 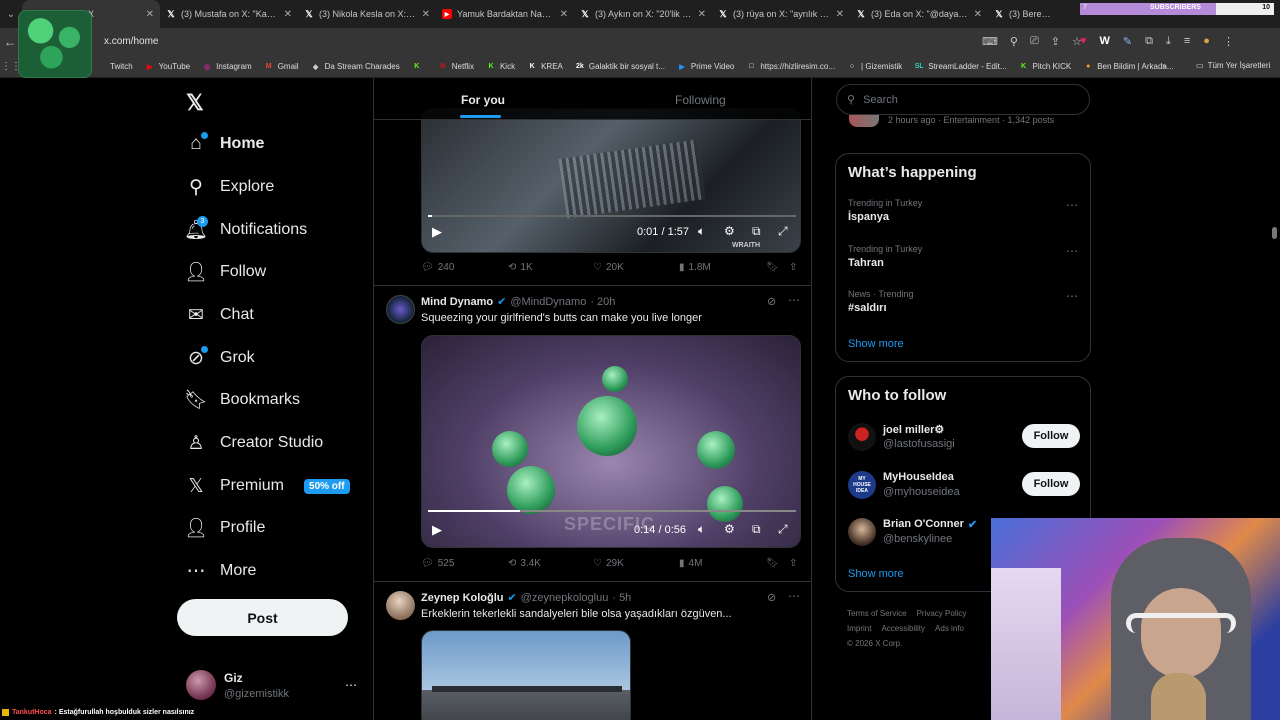 I want to click on bookmark-item: ▶ Prime Video, so click(x=705, y=67).